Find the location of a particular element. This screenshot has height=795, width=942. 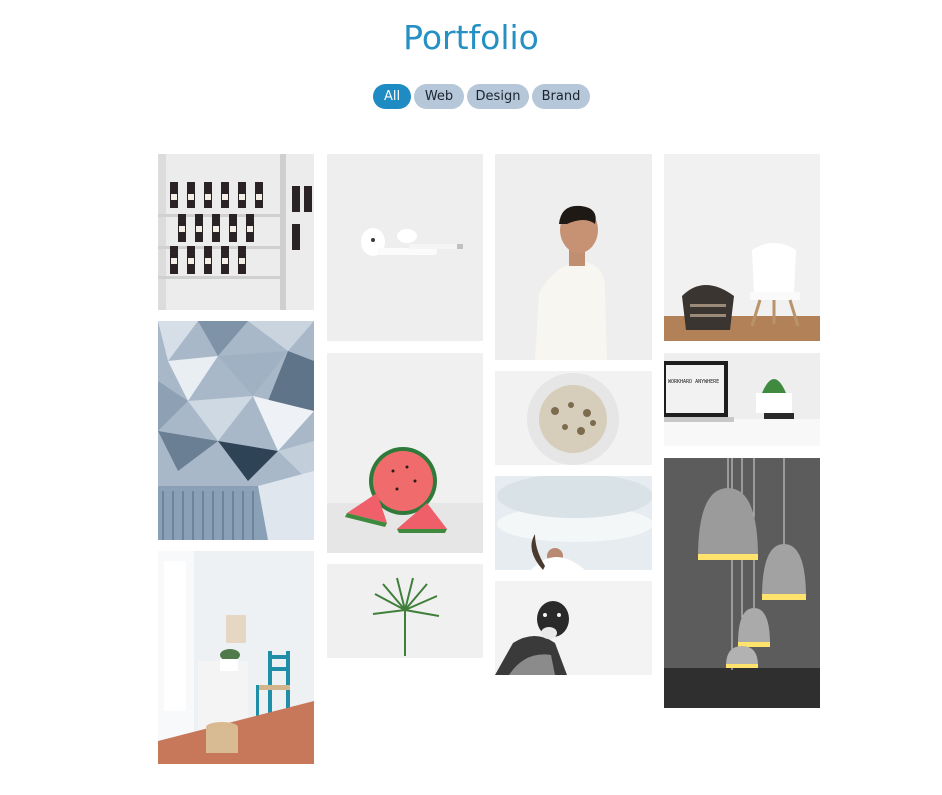

filter-web-button: Web is located at coordinates (439, 96).